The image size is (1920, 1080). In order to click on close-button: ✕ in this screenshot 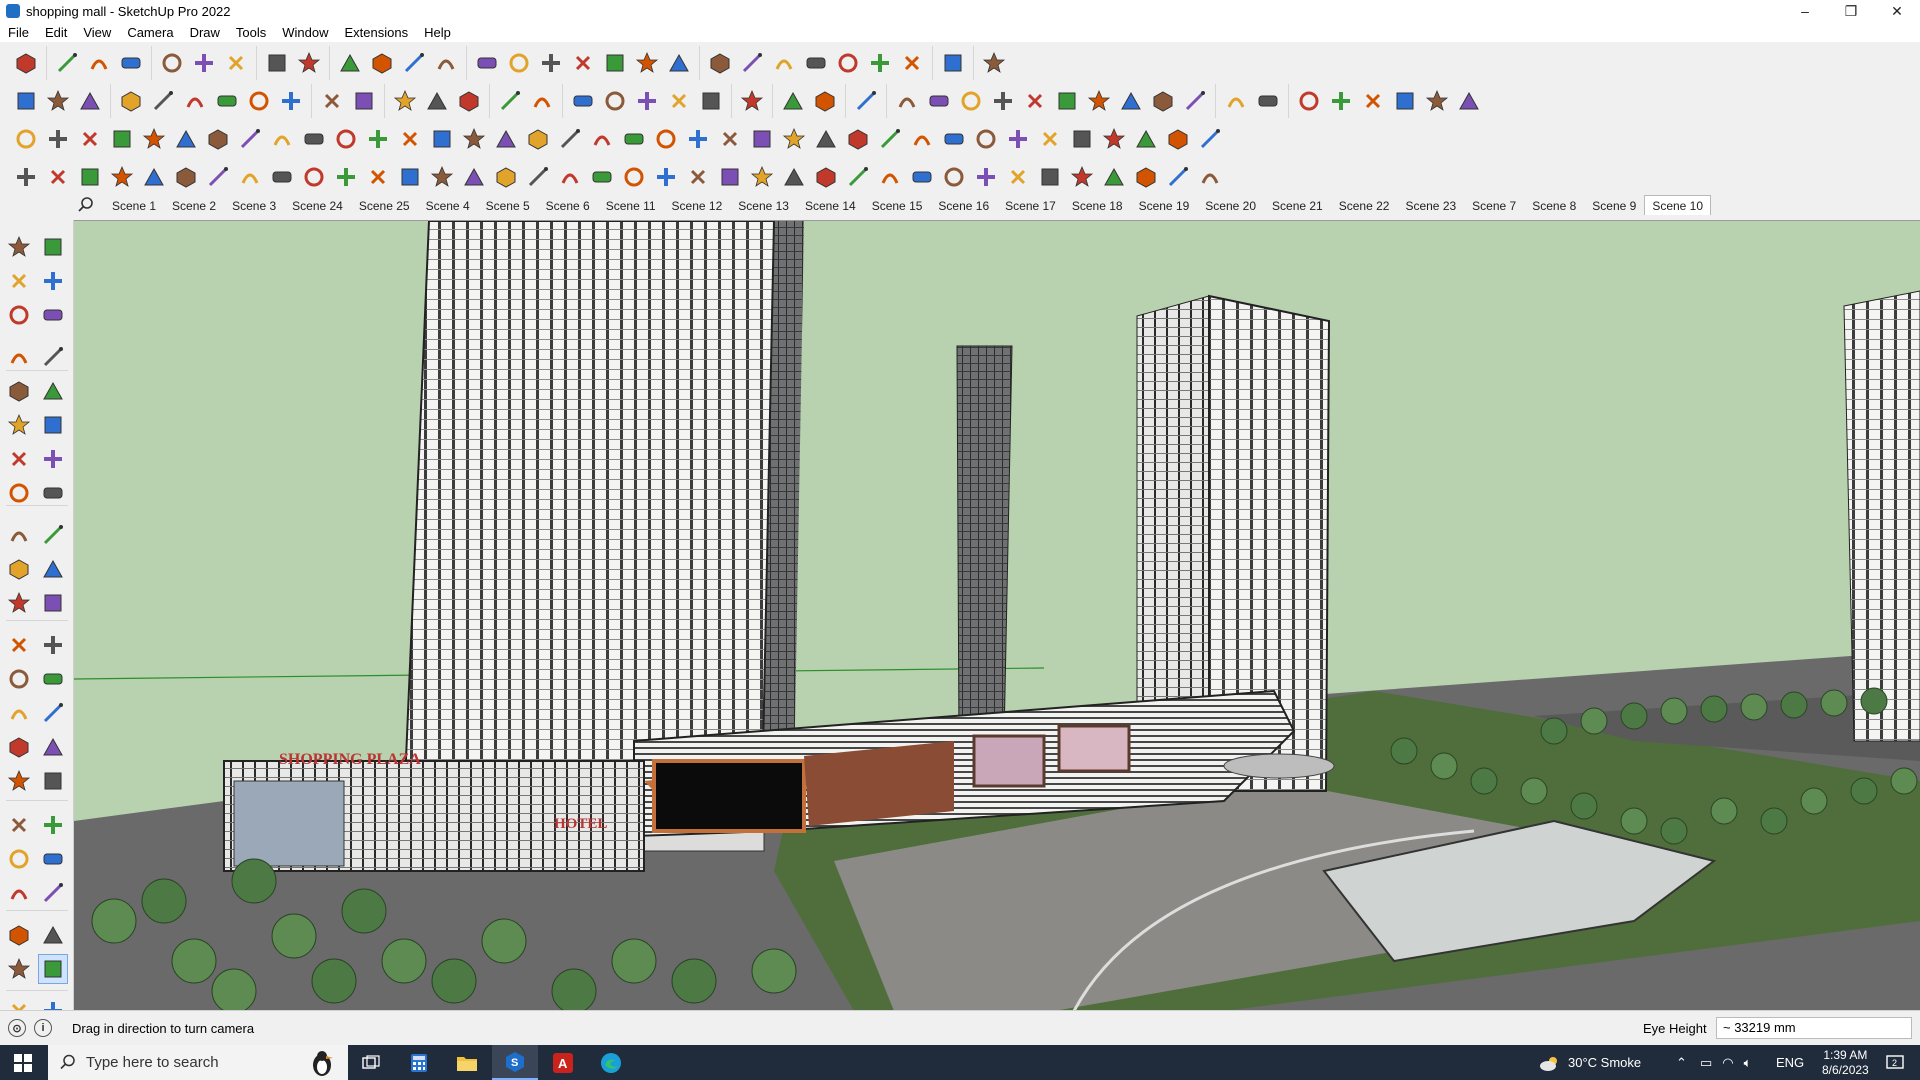, I will do `click(1897, 11)`.